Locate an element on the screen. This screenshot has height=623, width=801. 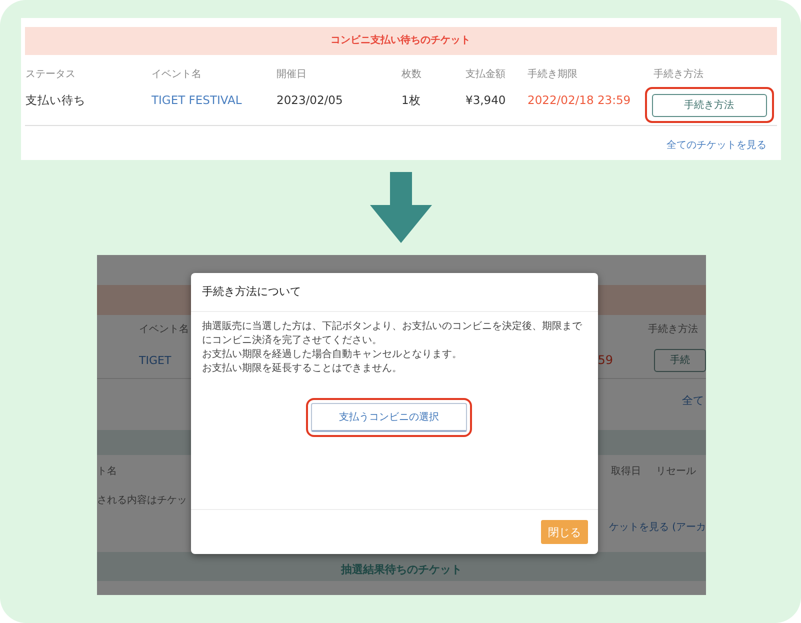
event-link: TIGET FESTIVAL is located at coordinates (214, 100).